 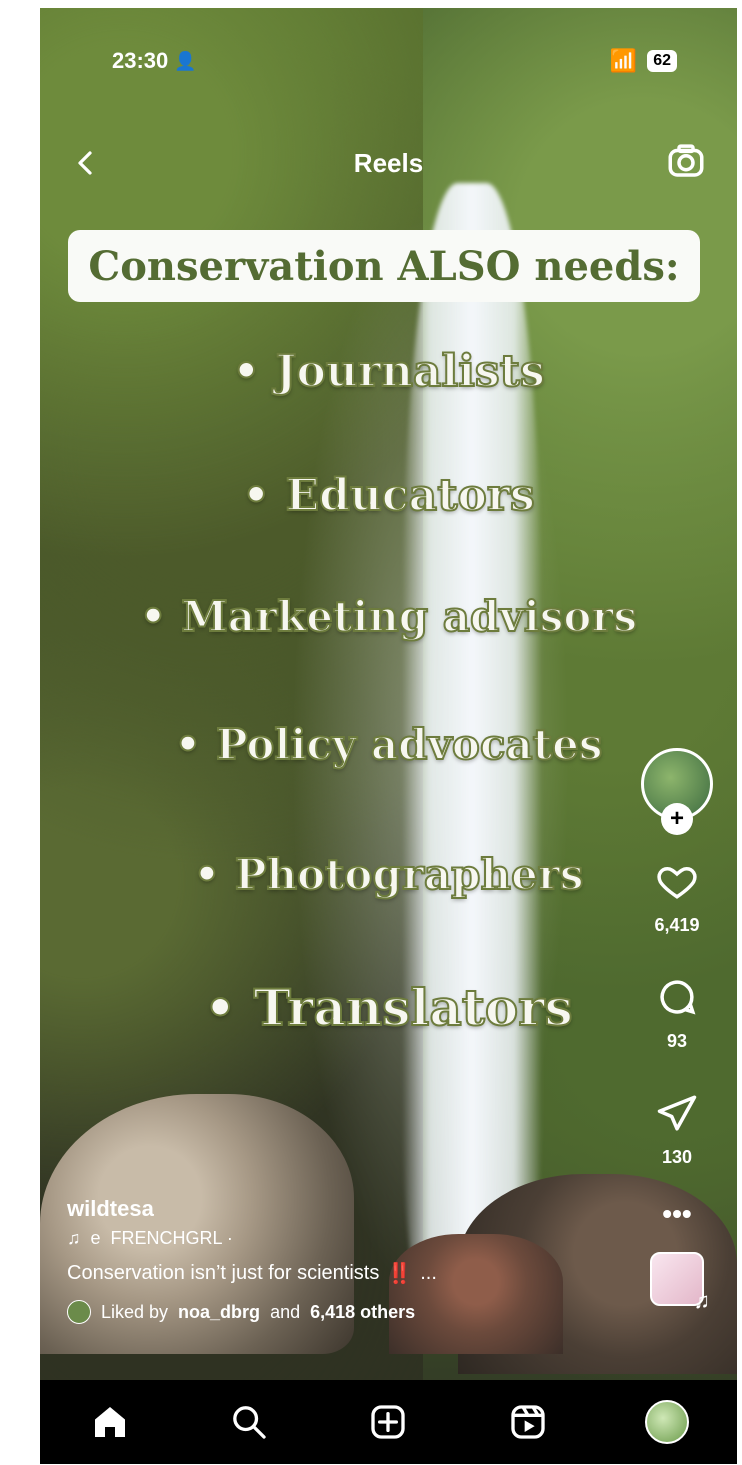 What do you see at coordinates (677, 997) in the screenshot?
I see `comment-icon` at bounding box center [677, 997].